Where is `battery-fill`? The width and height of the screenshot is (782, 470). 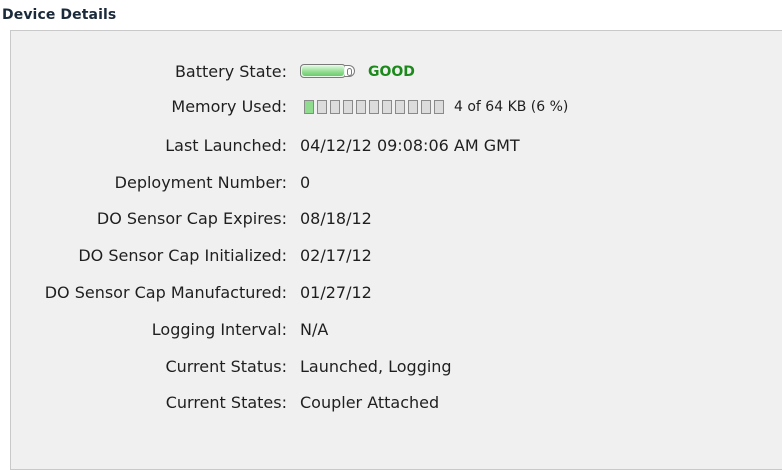 battery-fill is located at coordinates (323, 71).